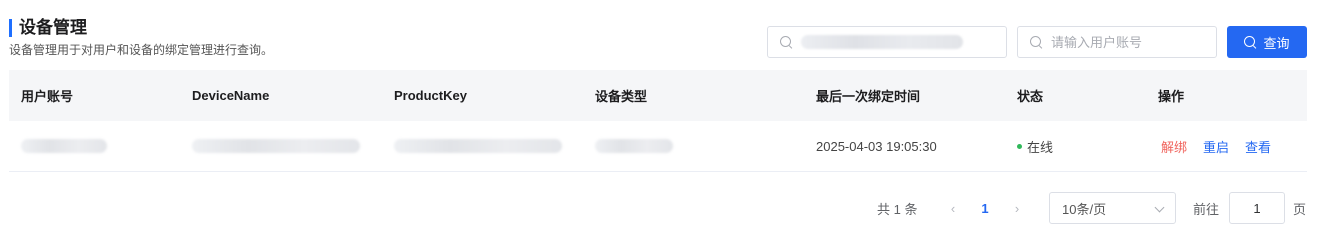 This screenshot has width=1323, height=244. I want to click on goto-suffix: 页, so click(1300, 209).